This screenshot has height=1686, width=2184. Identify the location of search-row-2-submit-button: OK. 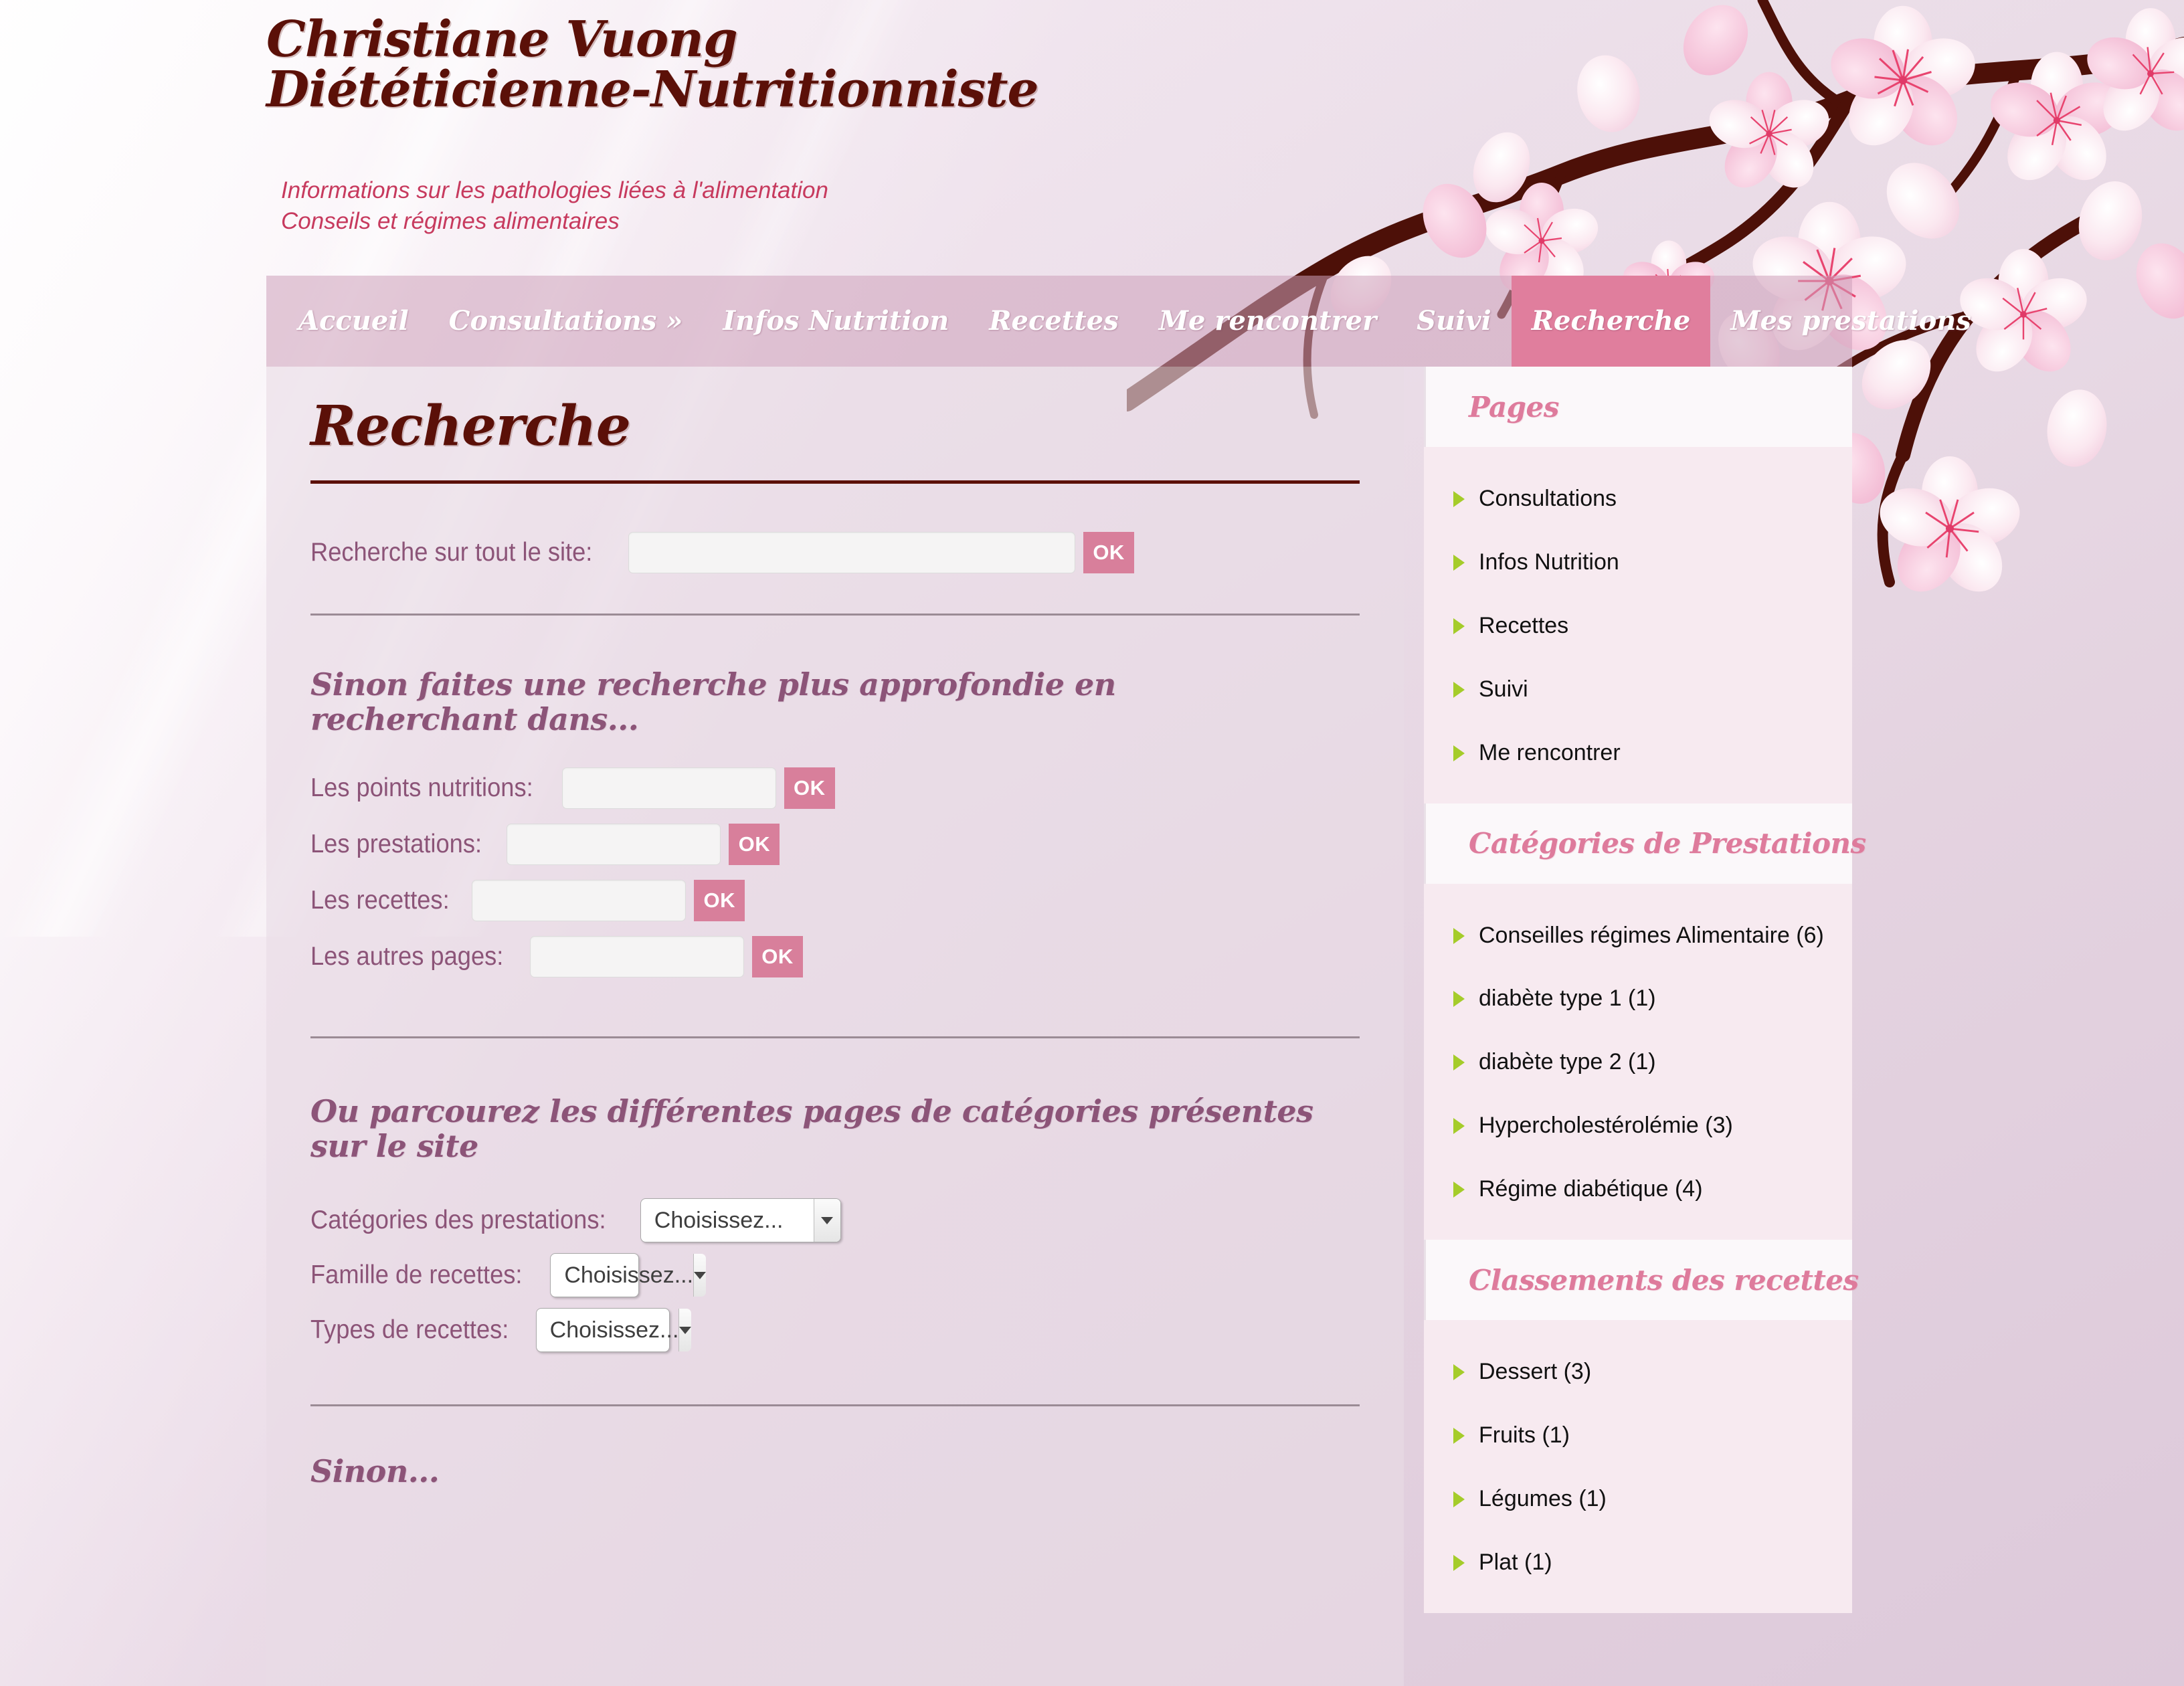
(754, 845).